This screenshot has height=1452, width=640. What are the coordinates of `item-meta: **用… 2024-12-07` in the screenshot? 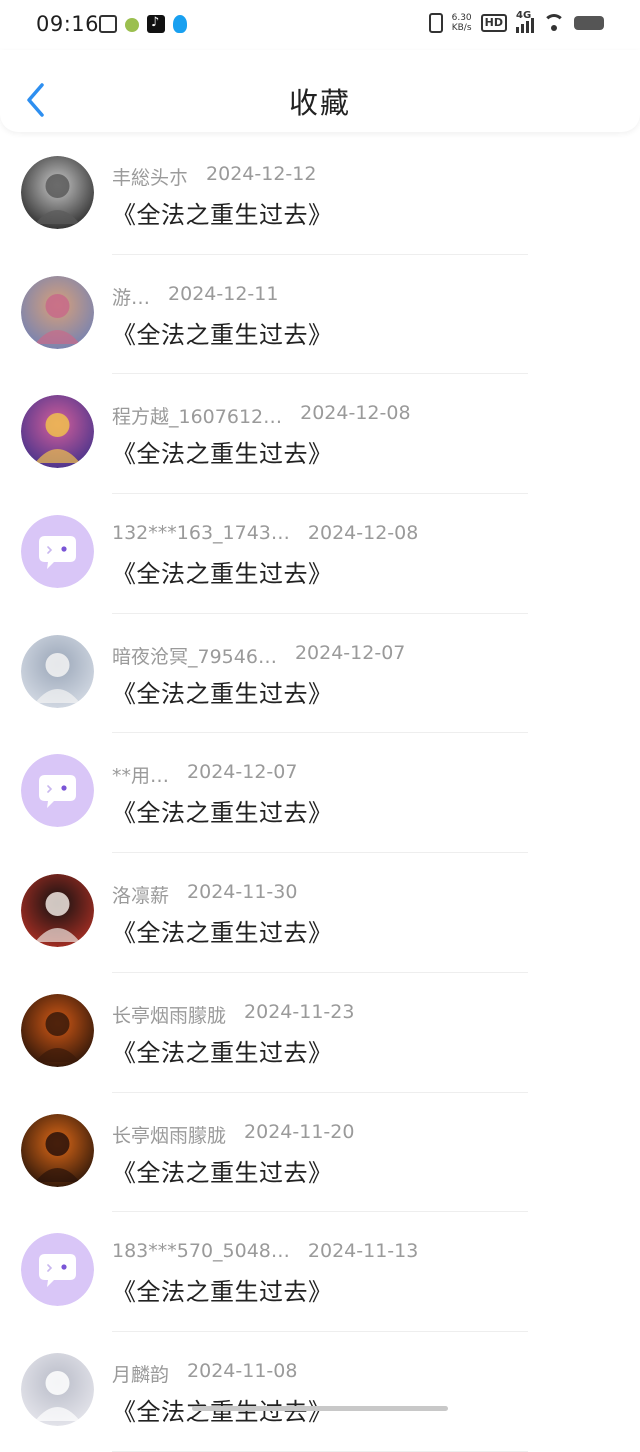 It's located at (204, 774).